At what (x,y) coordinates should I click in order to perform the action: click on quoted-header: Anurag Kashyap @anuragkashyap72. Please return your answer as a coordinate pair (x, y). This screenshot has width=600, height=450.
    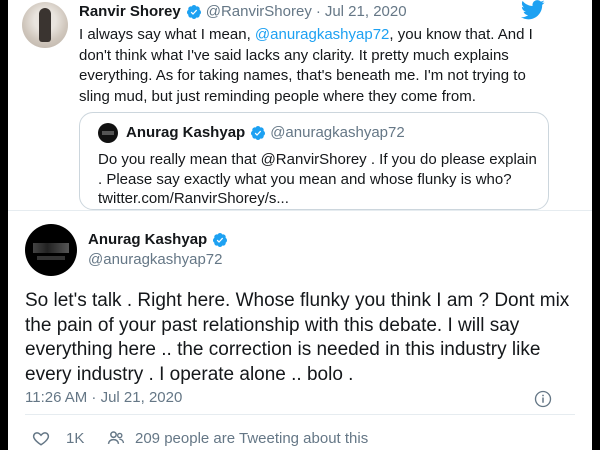
    Looking at the image, I should click on (265, 132).